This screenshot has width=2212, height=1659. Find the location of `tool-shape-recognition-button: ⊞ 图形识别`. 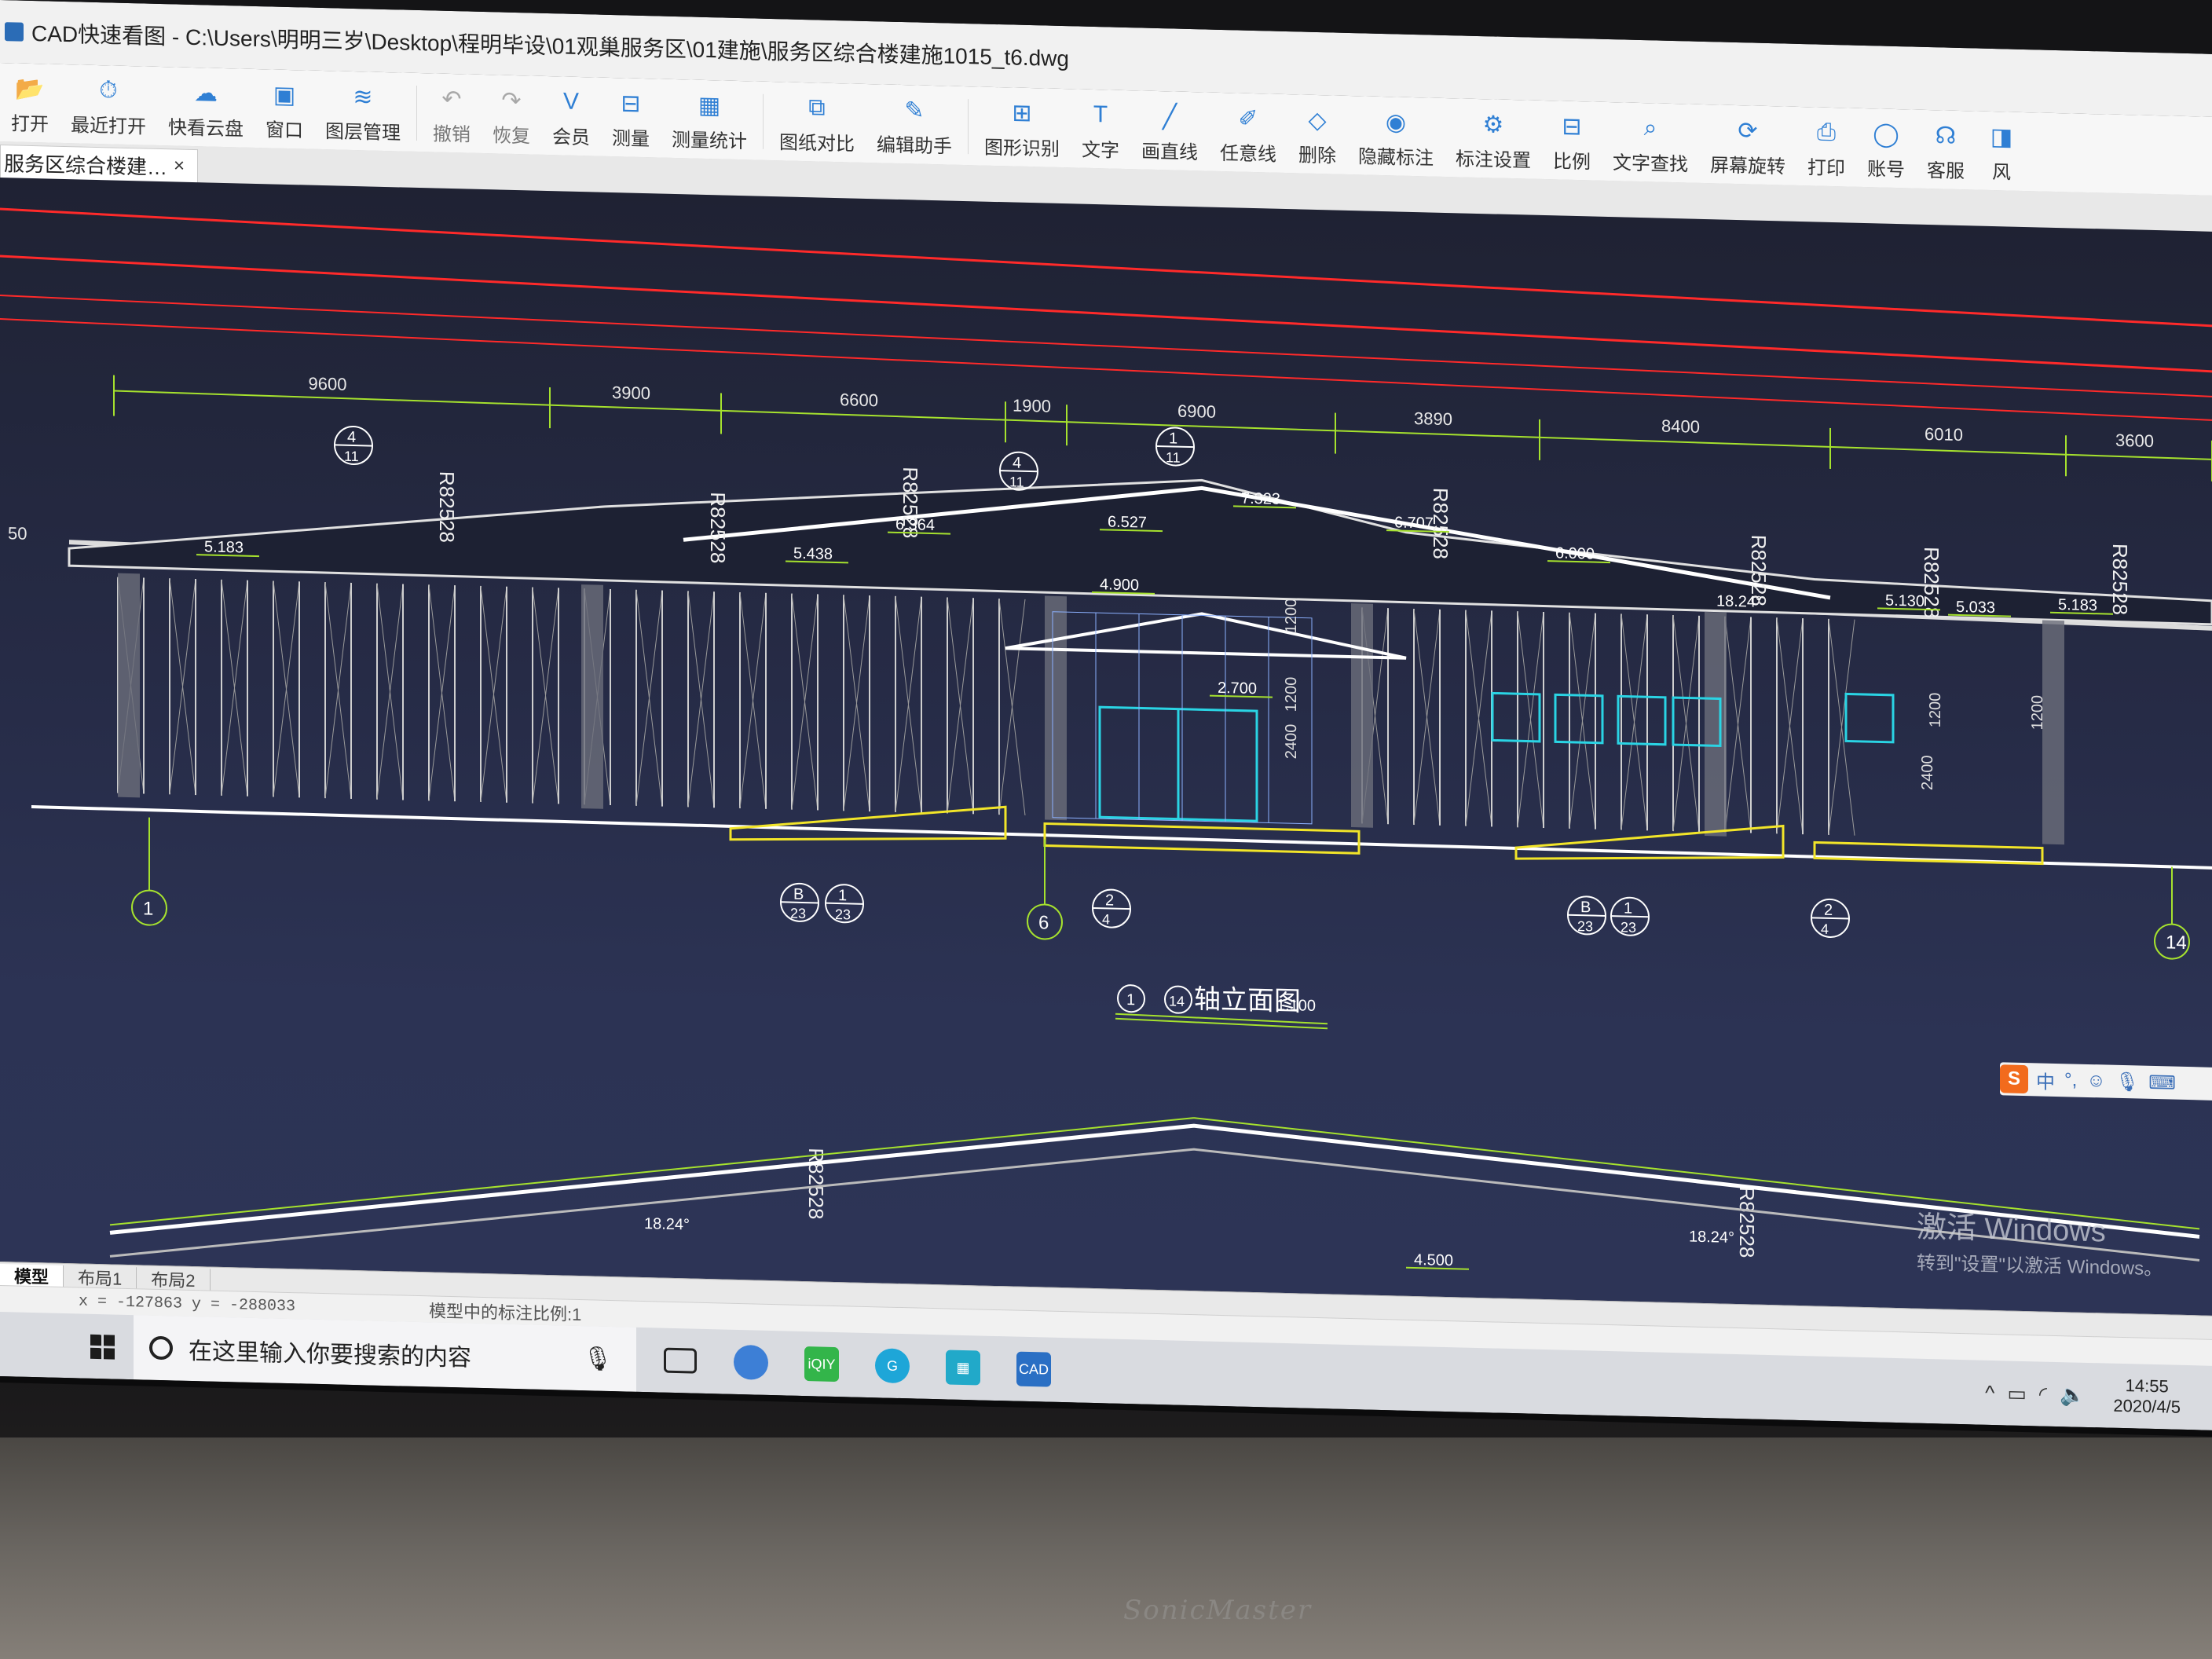

tool-shape-recognition-button: ⊞ 图形识别 is located at coordinates (1022, 127).